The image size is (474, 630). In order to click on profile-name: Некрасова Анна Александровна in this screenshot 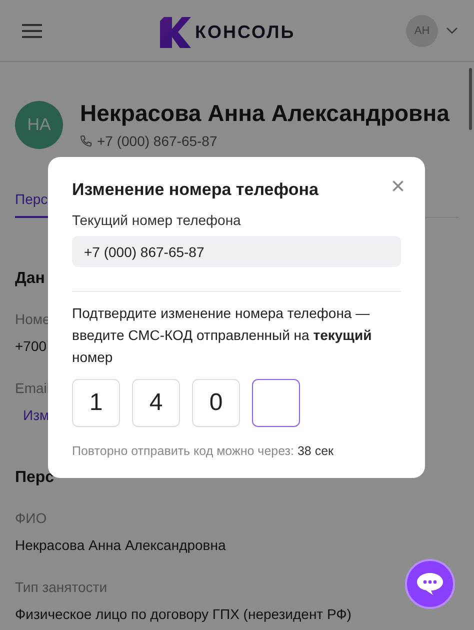, I will do `click(265, 113)`.